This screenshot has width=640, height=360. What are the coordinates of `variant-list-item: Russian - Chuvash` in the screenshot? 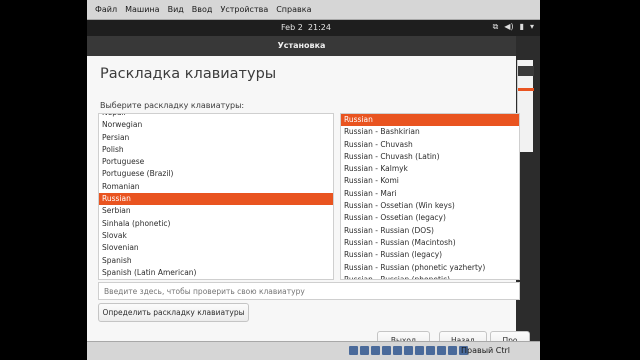 It's located at (430, 145).